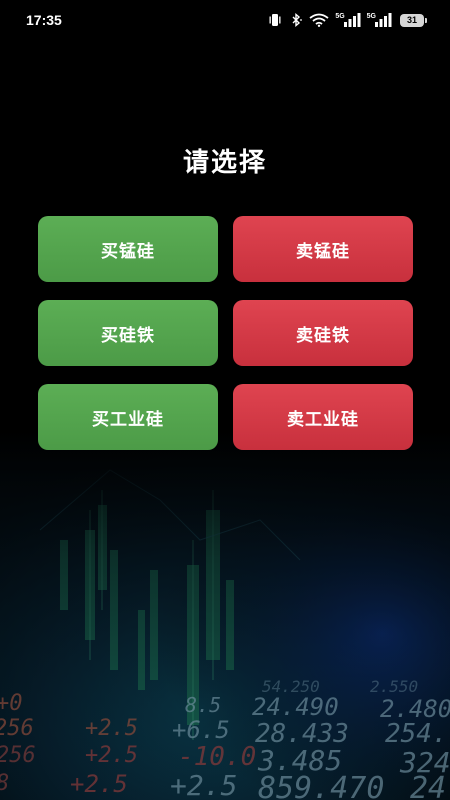 The height and width of the screenshot is (800, 450). What do you see at coordinates (217, 757) in the screenshot?
I see `bg-number: -10.0` at bounding box center [217, 757].